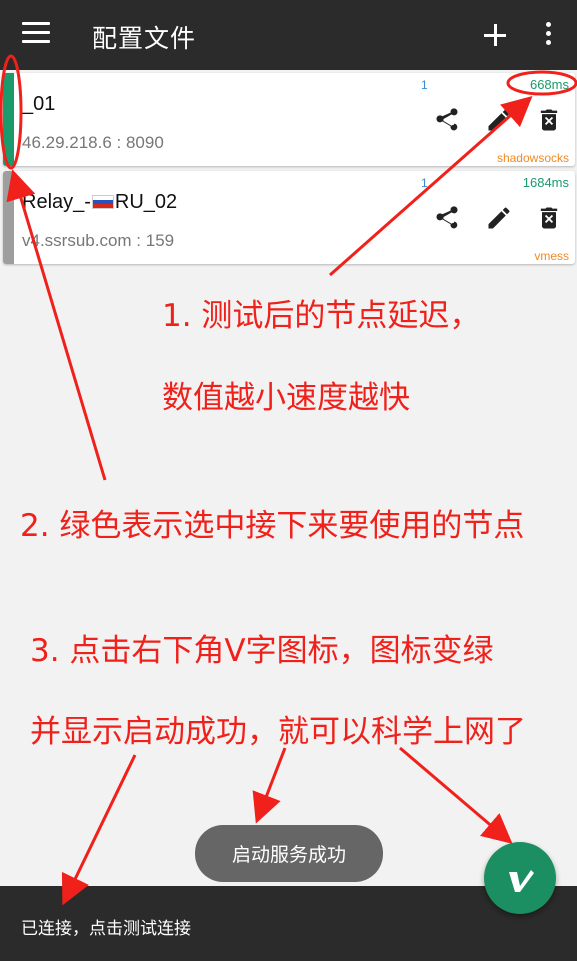 The image size is (577, 961). Describe the element at coordinates (549, 84) in the screenshot. I see `server-latency: 668ms` at that location.